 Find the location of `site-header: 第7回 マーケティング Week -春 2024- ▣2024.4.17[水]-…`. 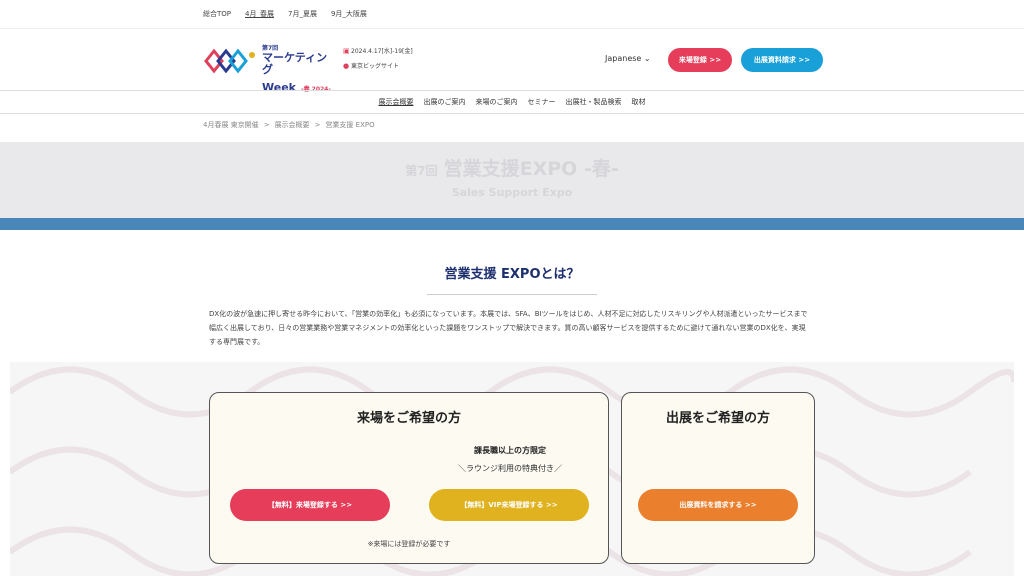

site-header: 第7回 マーケティング Week -春 2024- ▣2024.4.17[水]-… is located at coordinates (512, 61).